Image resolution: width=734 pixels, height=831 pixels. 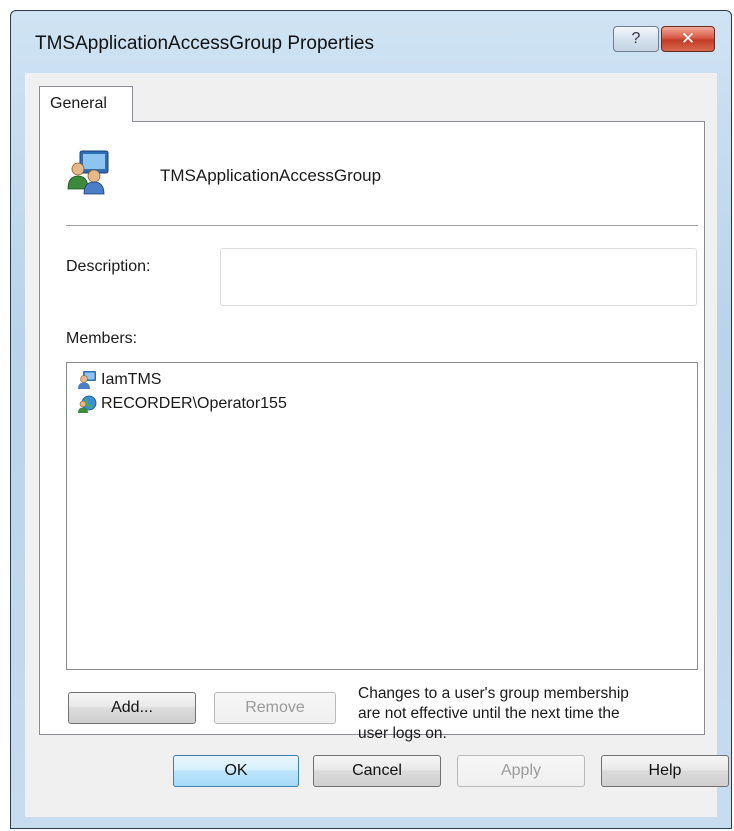 What do you see at coordinates (458, 277) in the screenshot?
I see `description-field` at bounding box center [458, 277].